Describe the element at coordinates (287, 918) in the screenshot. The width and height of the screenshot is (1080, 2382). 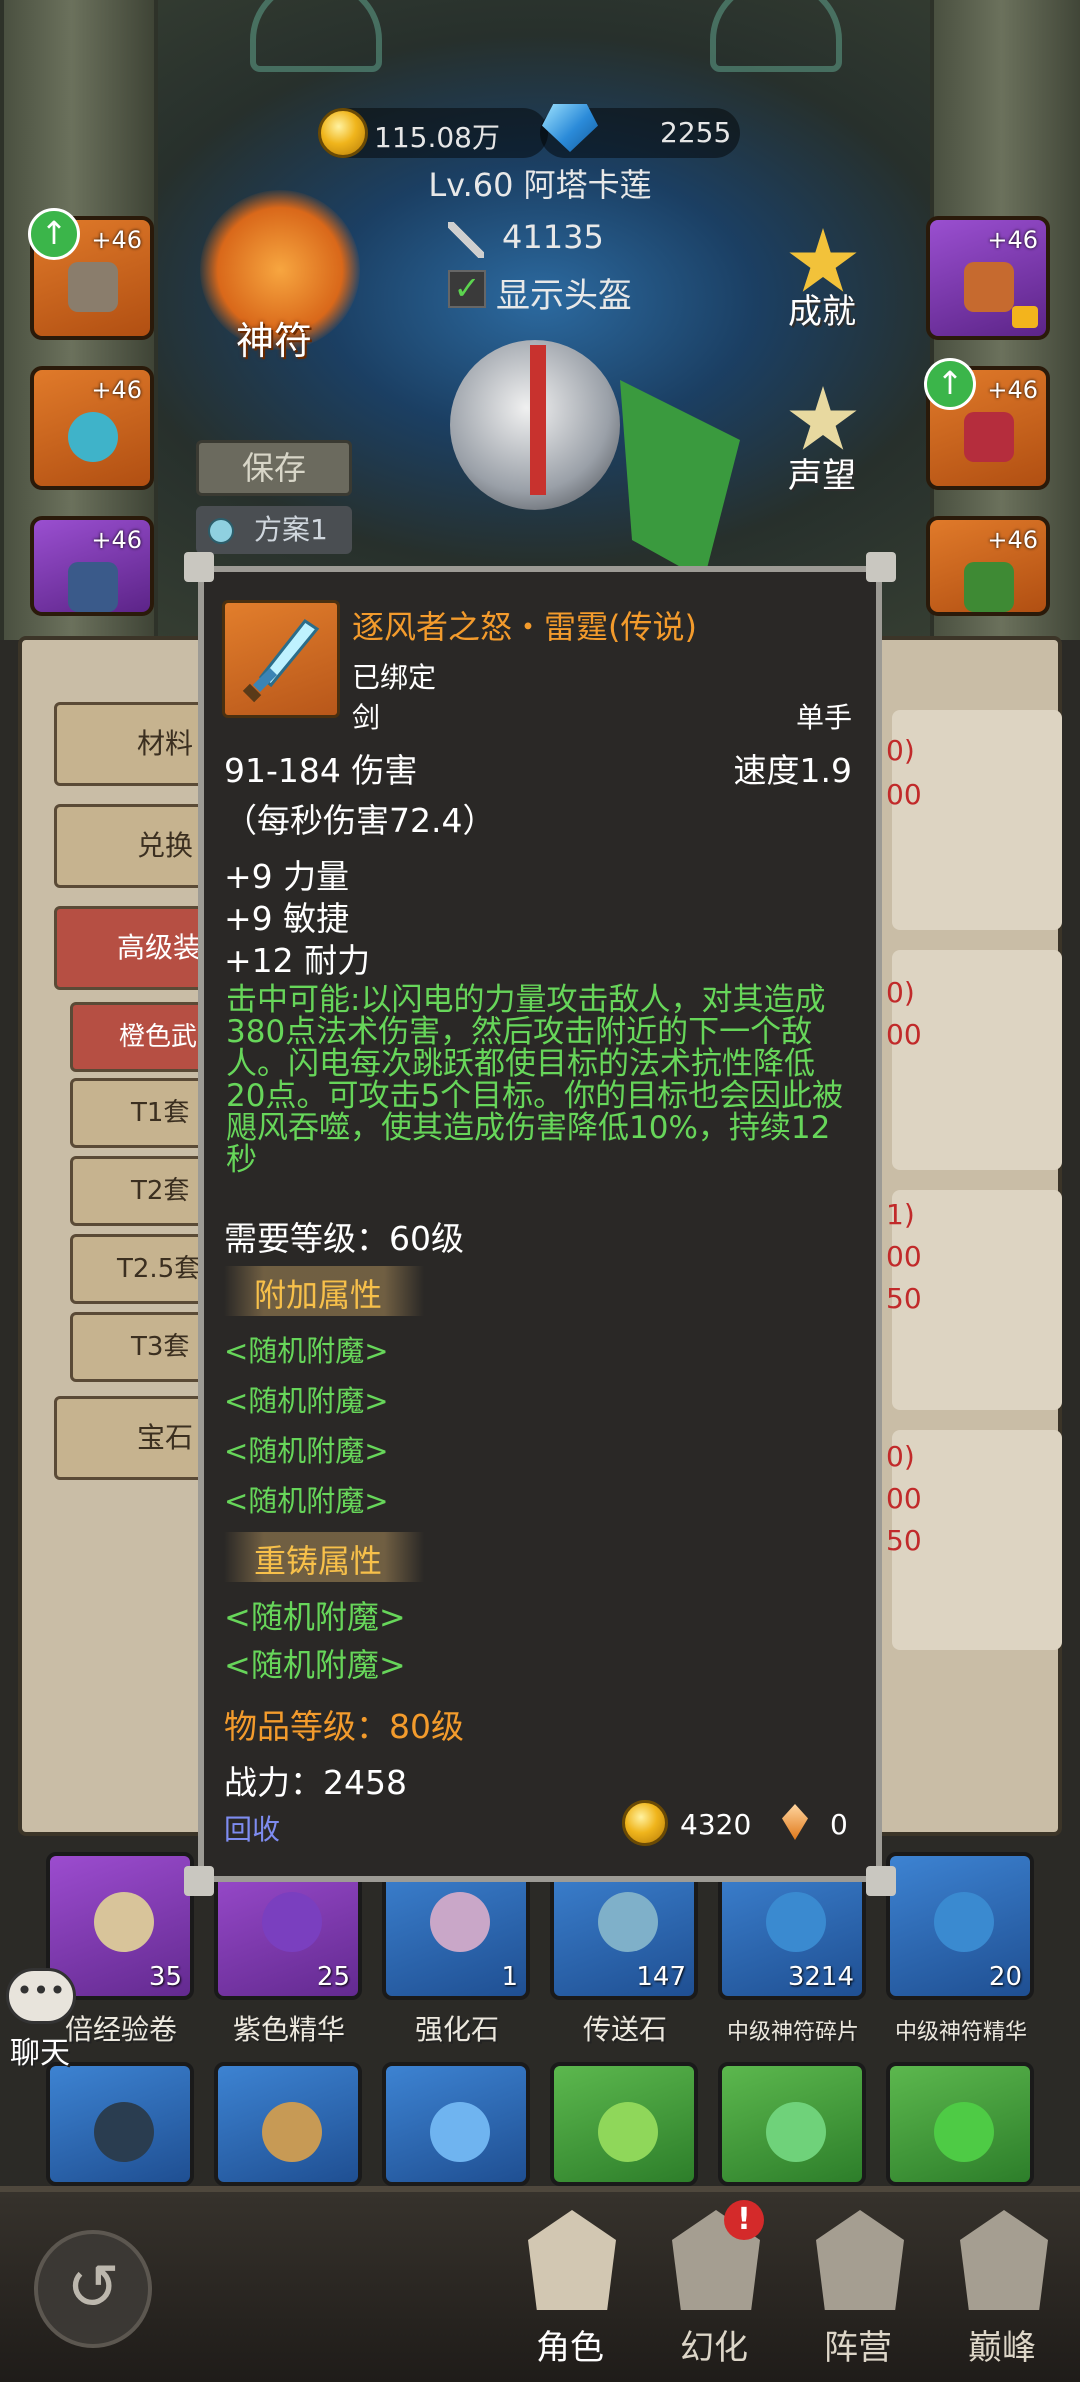
I see `stat-line: +9 敏捷` at that location.